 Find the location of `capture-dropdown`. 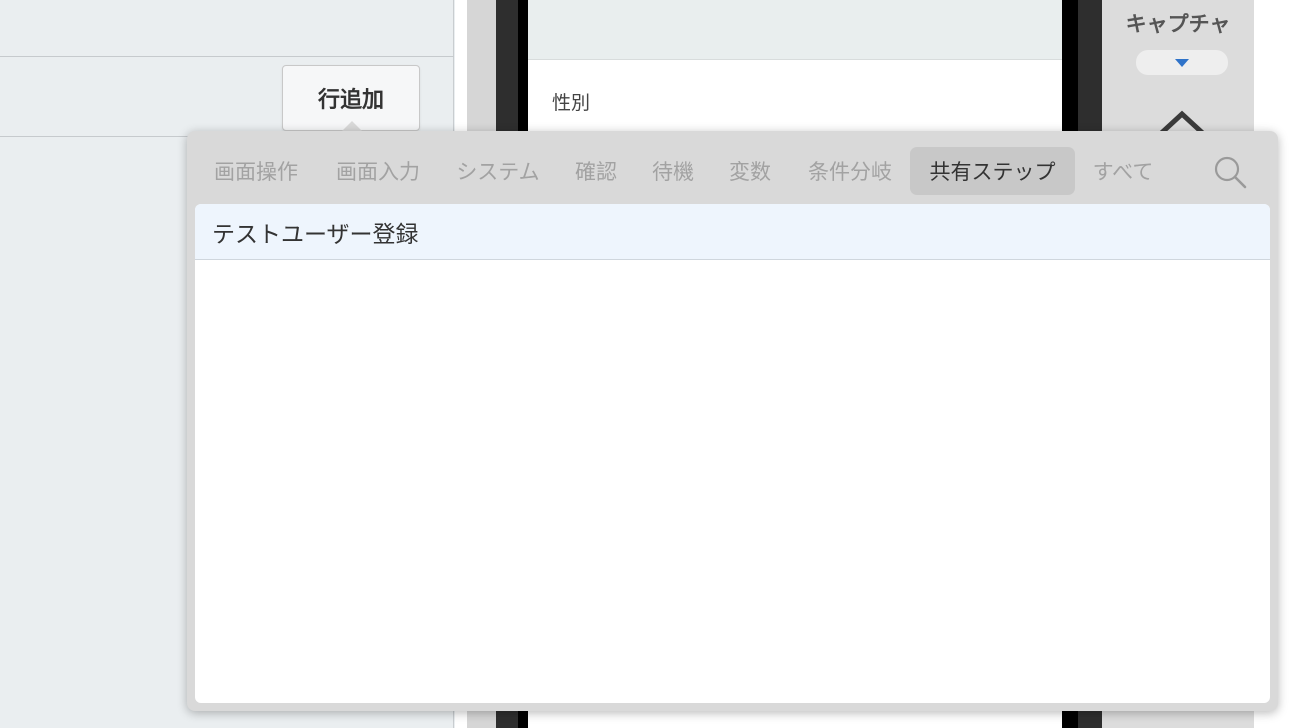

capture-dropdown is located at coordinates (1182, 62).